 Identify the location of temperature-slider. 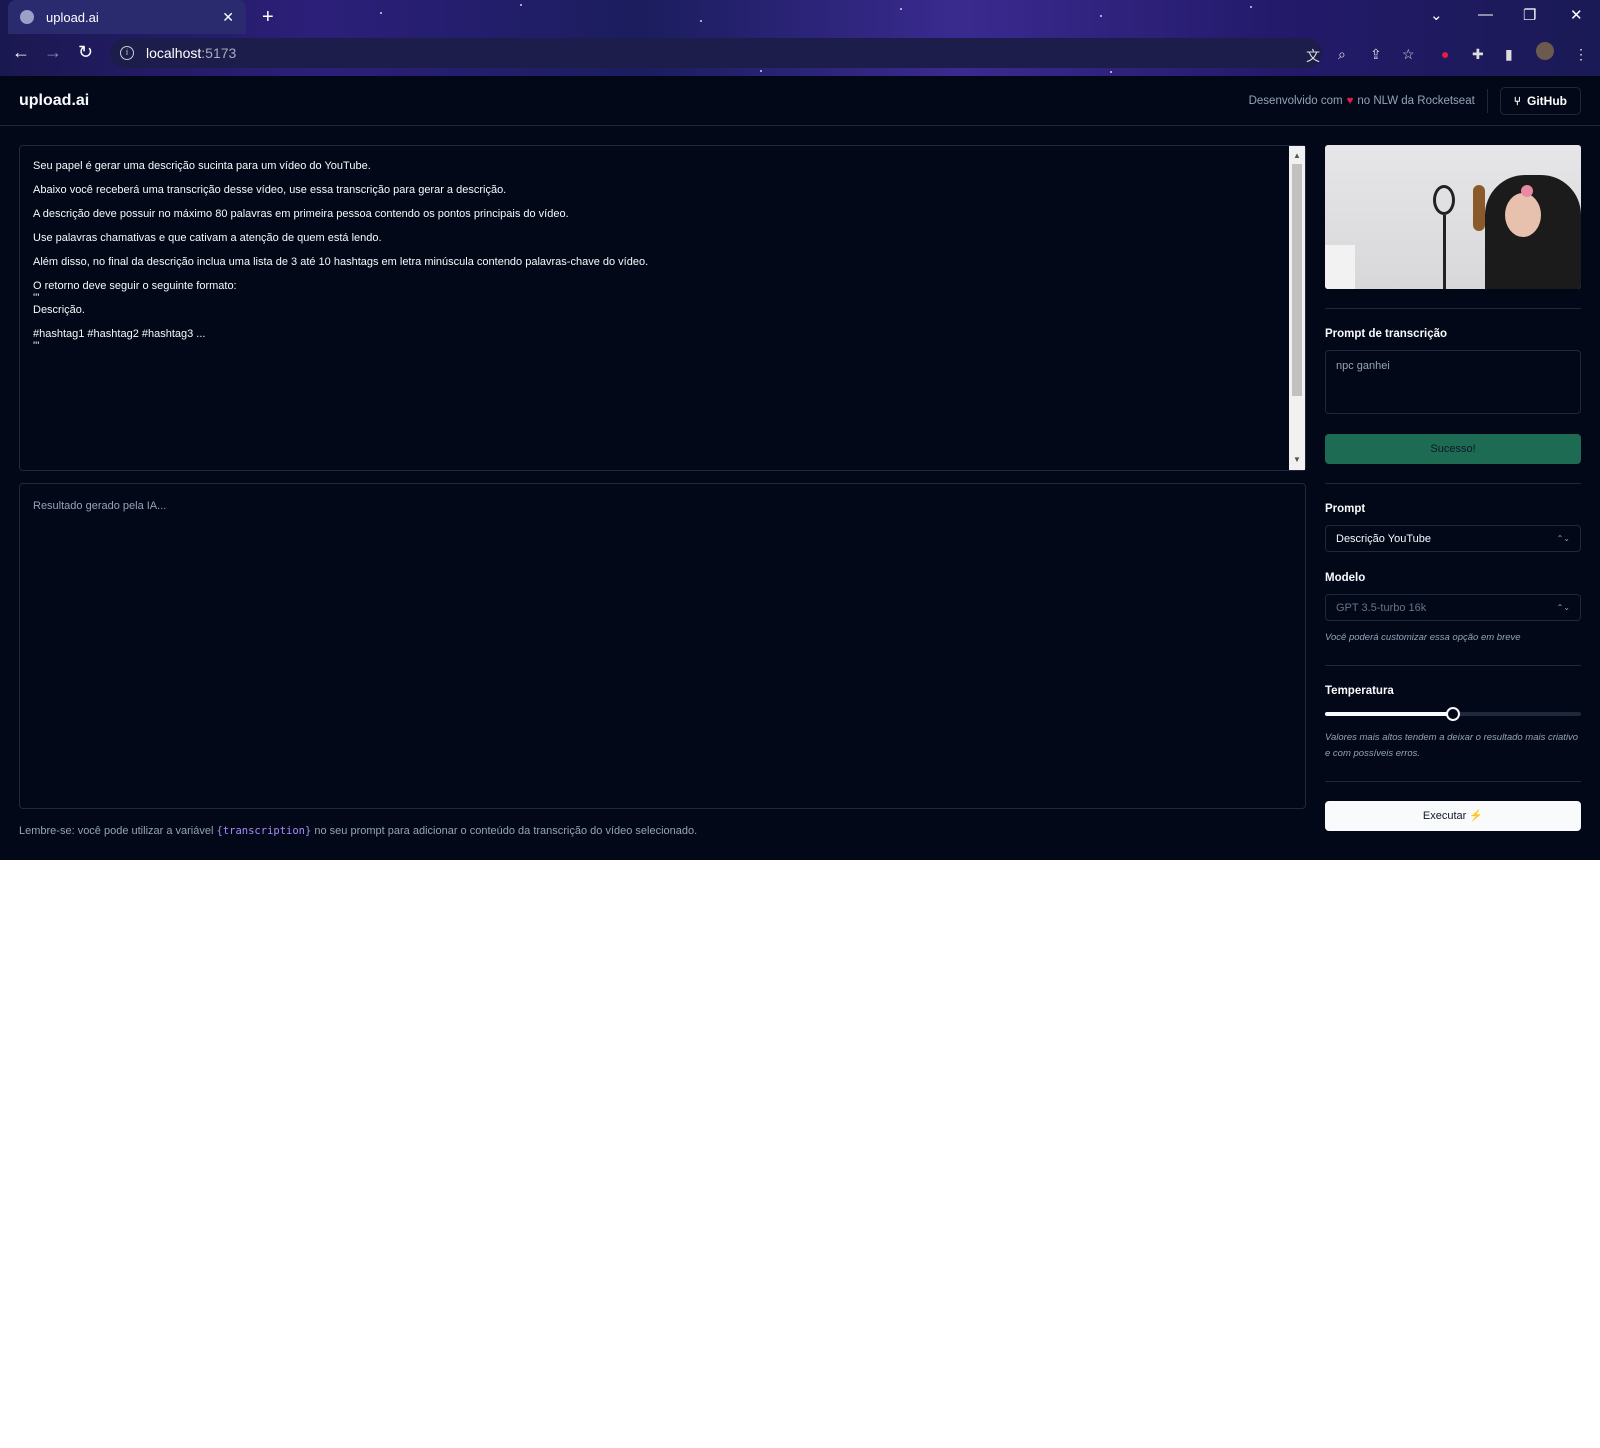
(1453, 714).